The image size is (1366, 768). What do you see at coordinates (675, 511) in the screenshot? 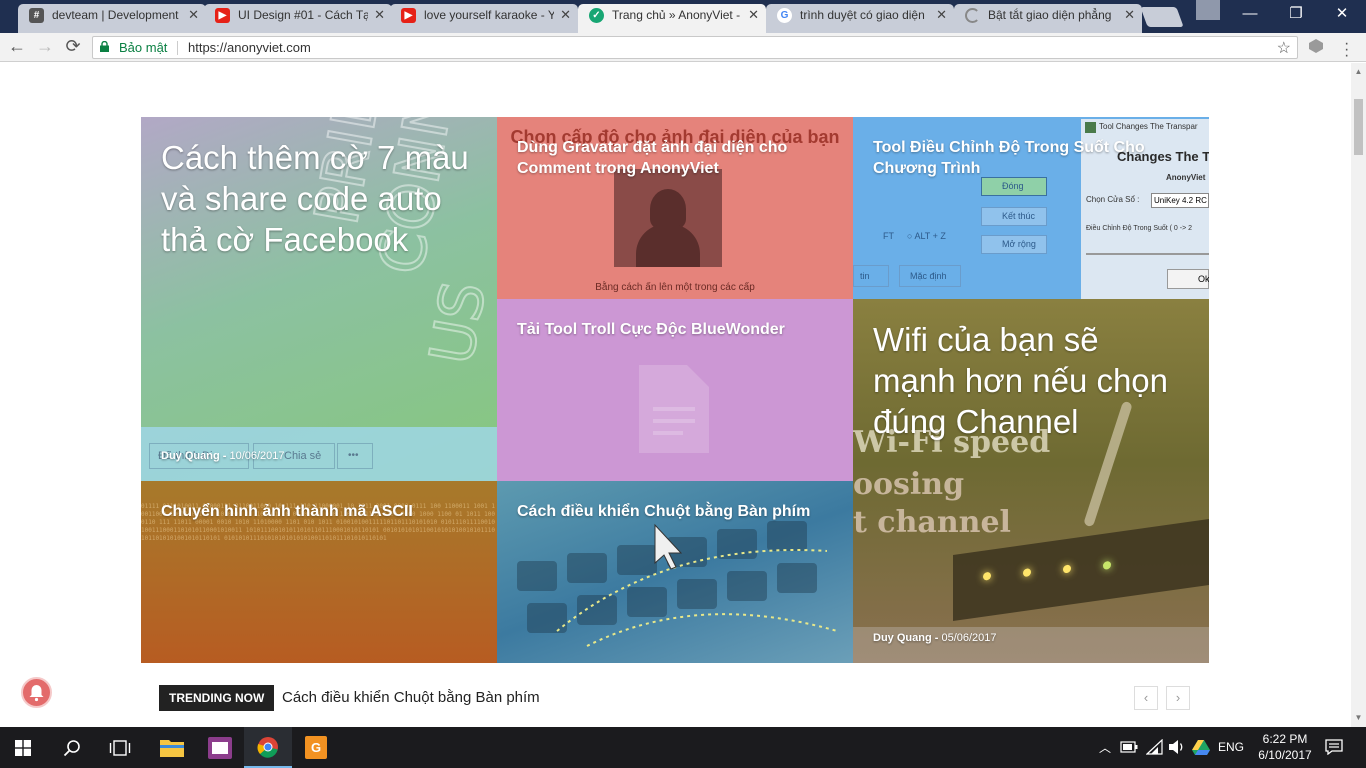
I see `post-title: Cách điều khiển Chuột bằng Bàn phím` at bounding box center [675, 511].